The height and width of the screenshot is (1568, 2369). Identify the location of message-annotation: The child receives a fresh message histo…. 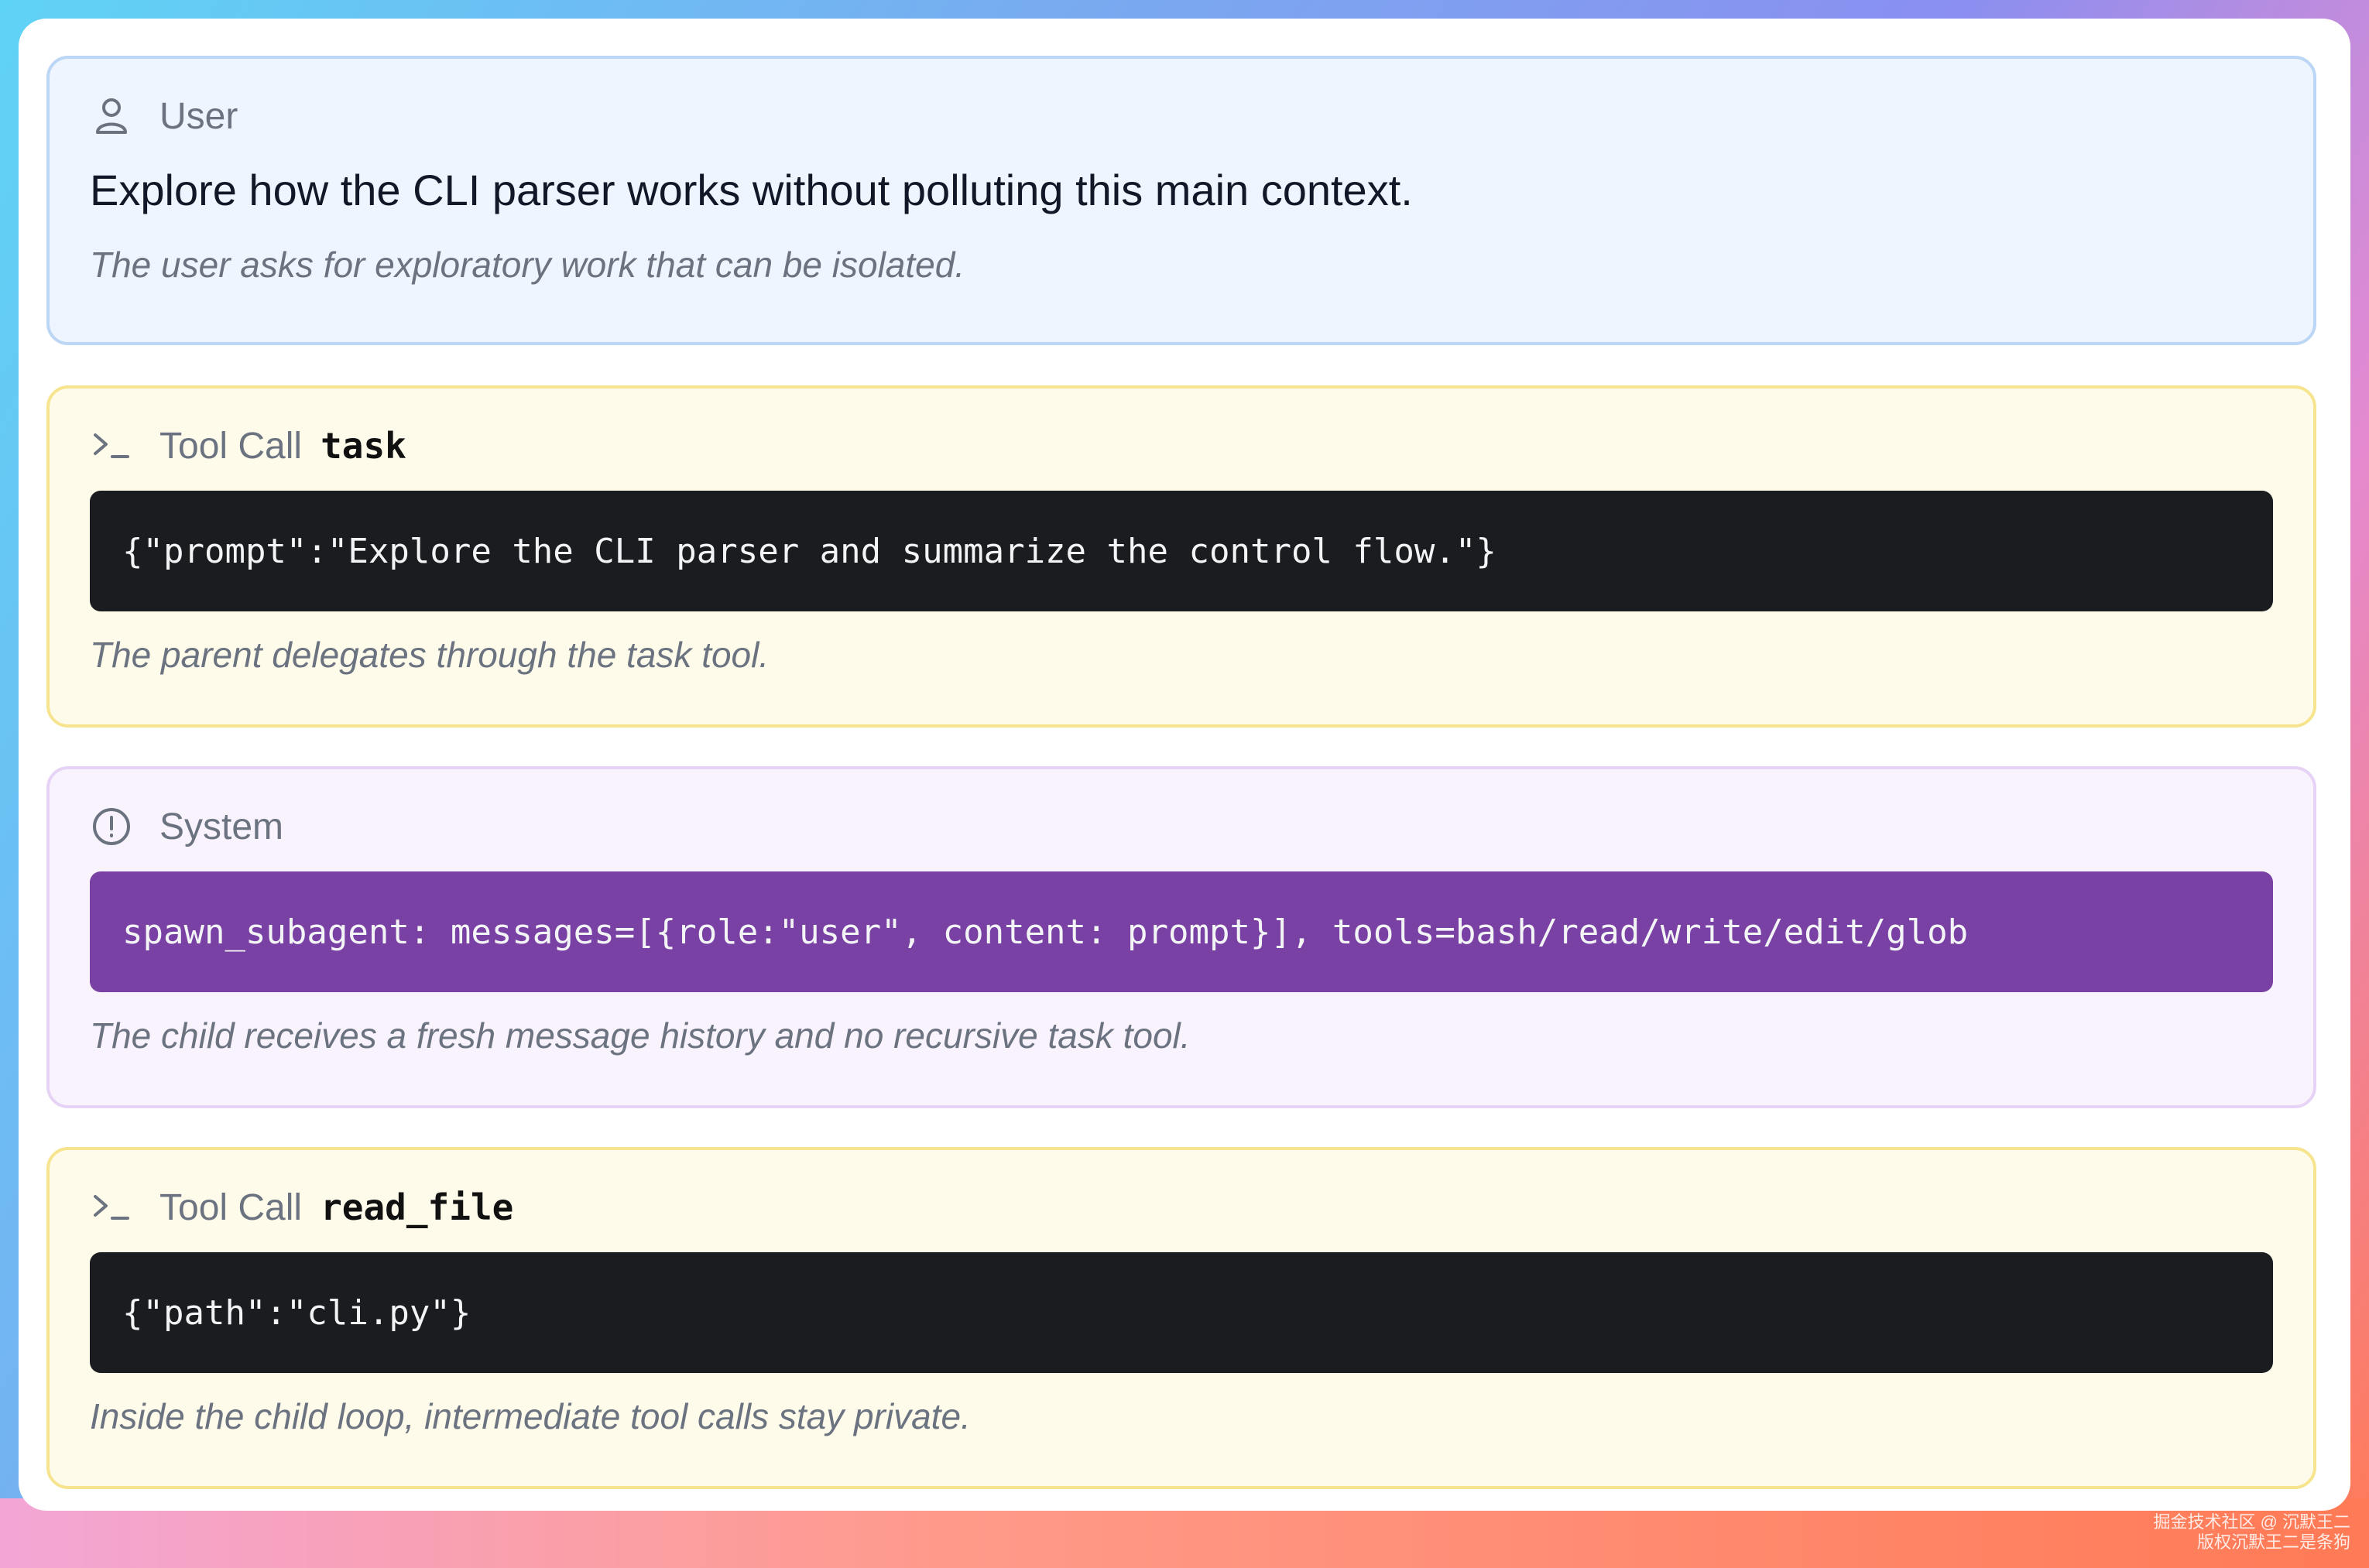
(640, 1035).